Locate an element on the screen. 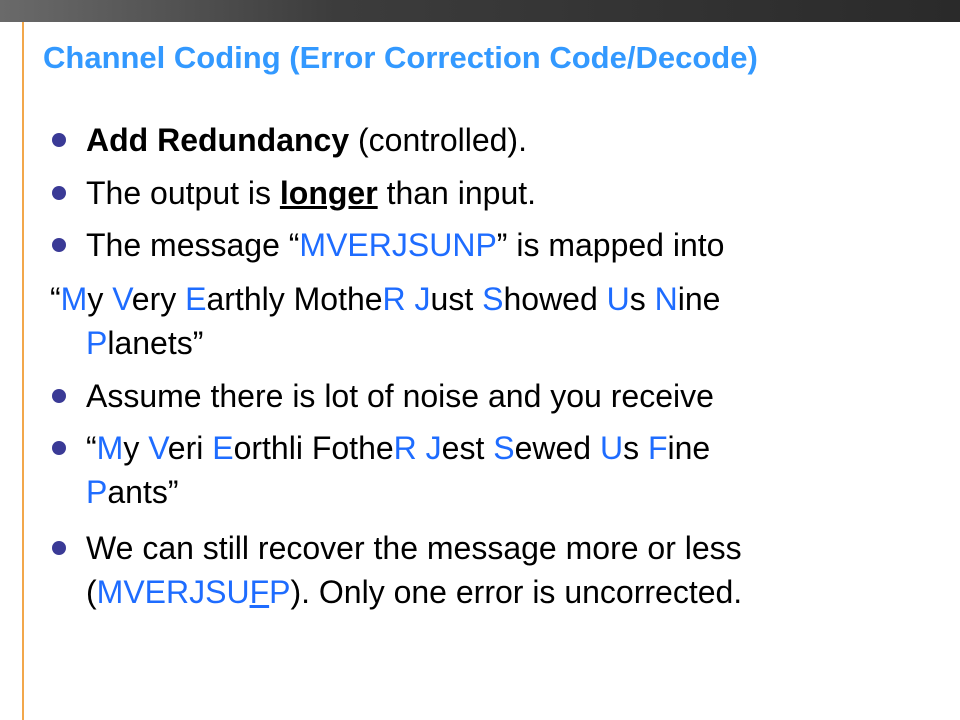  received-segment: P is located at coordinates (97, 492).